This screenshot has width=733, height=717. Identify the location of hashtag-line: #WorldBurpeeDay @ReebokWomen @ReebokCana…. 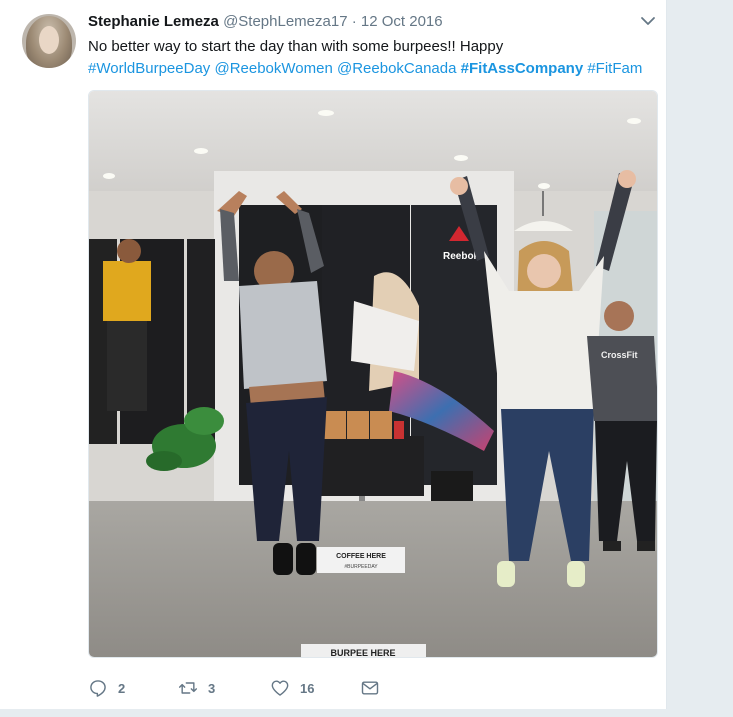
(373, 69).